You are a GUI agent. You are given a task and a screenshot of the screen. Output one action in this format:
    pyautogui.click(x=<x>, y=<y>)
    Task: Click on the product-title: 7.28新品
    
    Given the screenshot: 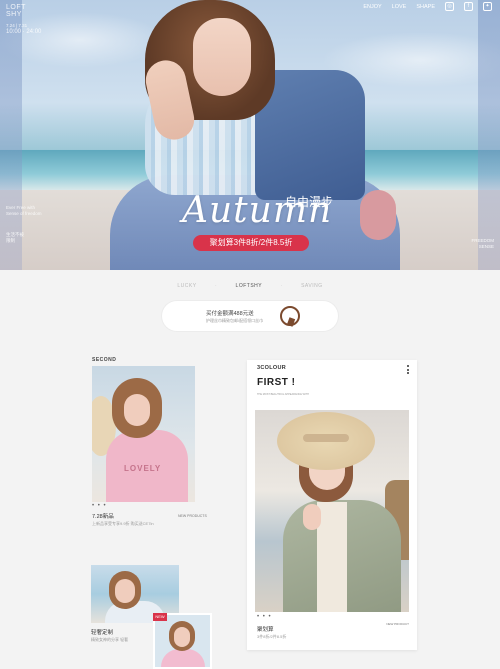 What is the action you would take?
    pyautogui.click(x=103, y=516)
    